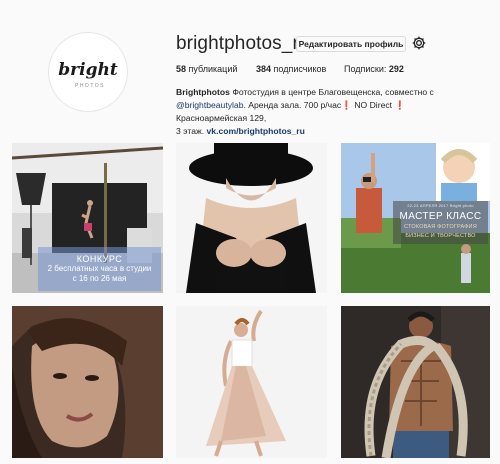 This screenshot has height=464, width=500. Describe the element at coordinates (99, 259) in the screenshot. I see `contest-title: КОНКУРС` at that location.